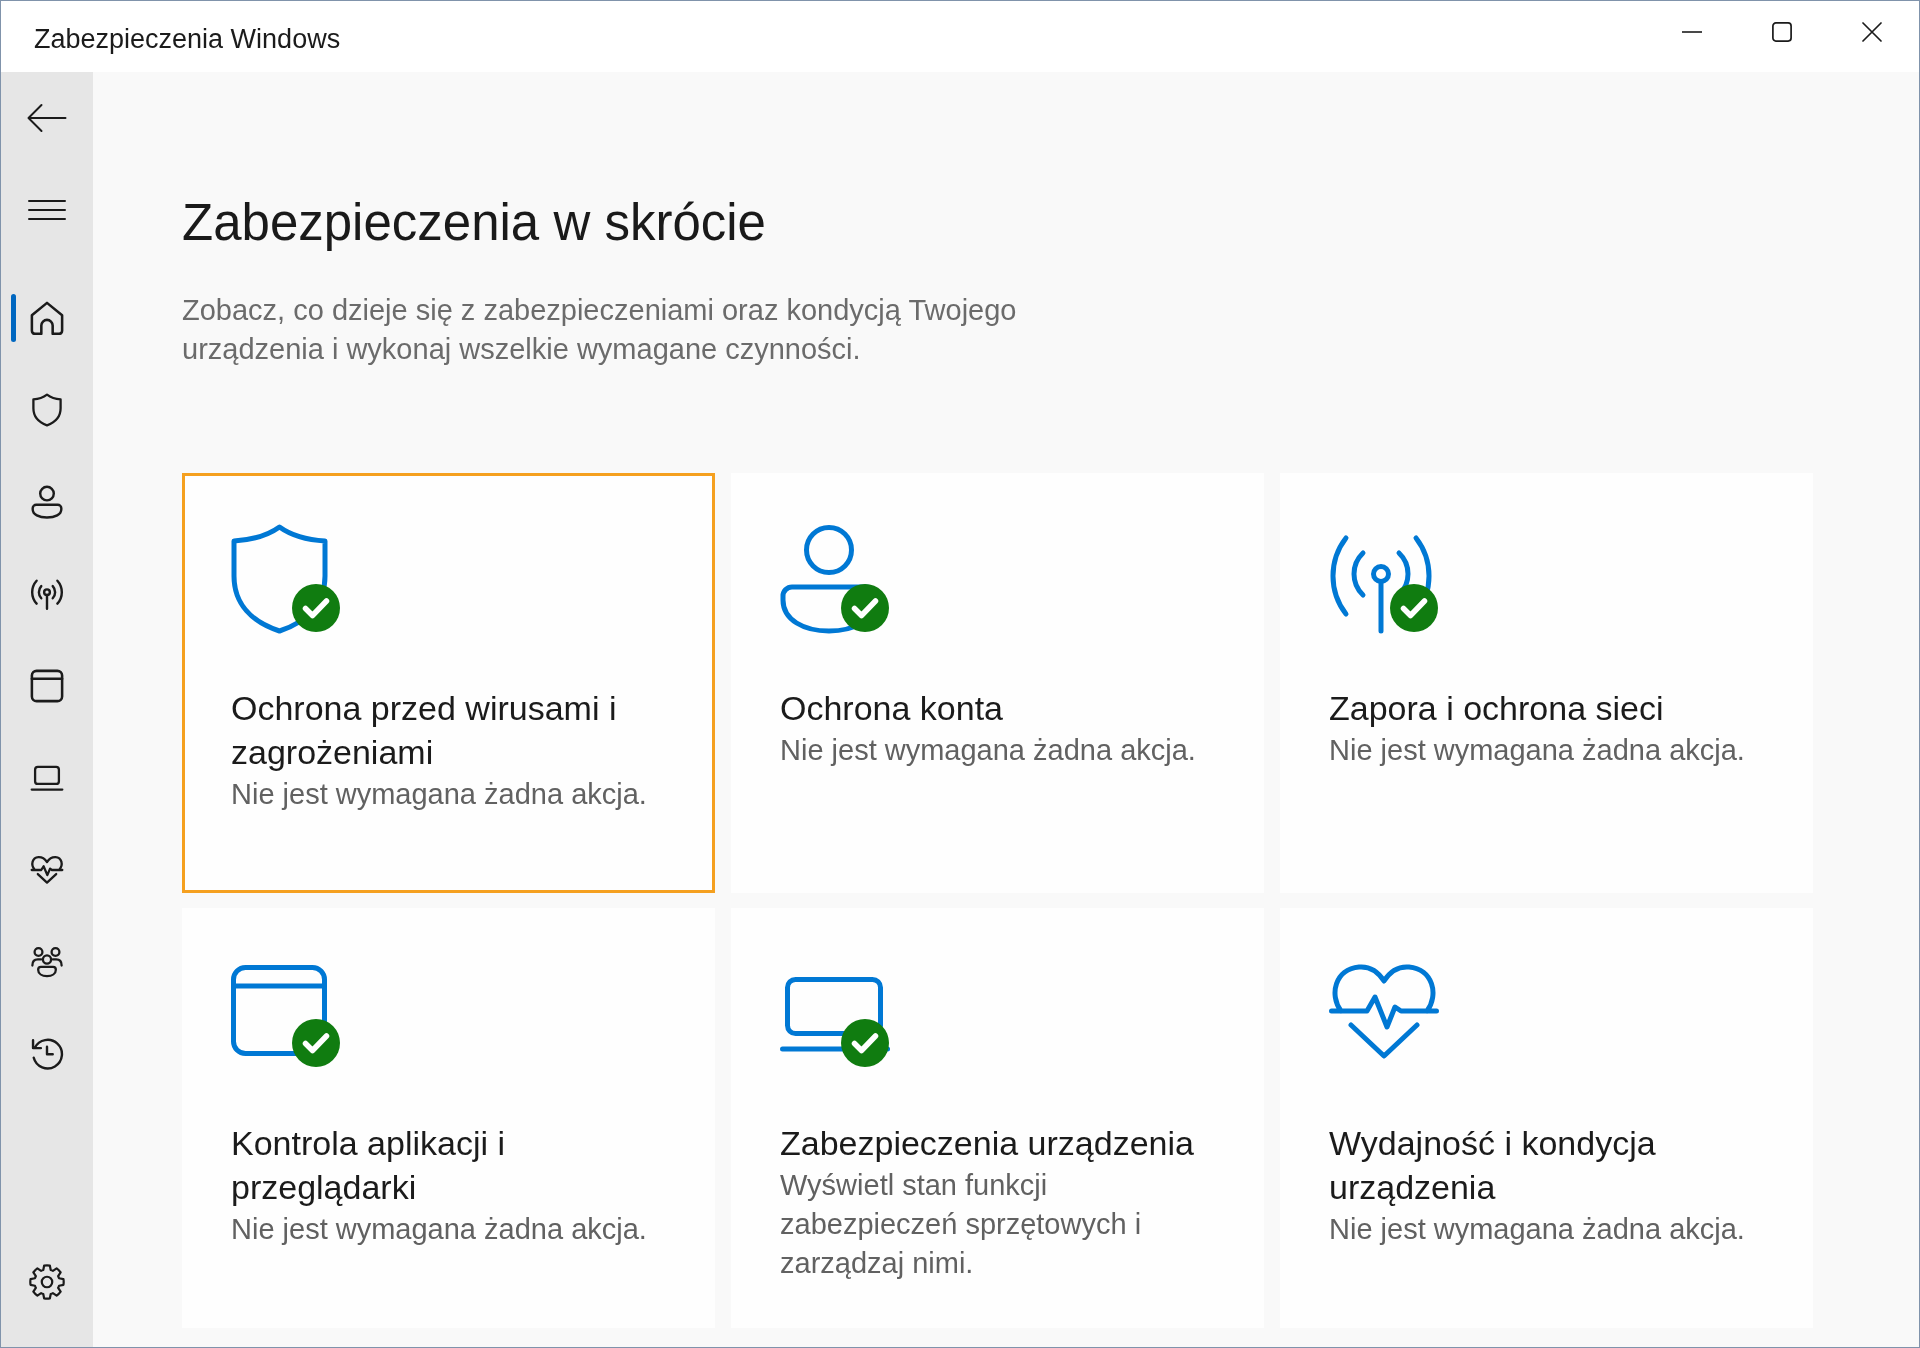  What do you see at coordinates (47, 318) in the screenshot?
I see `home-icon` at bounding box center [47, 318].